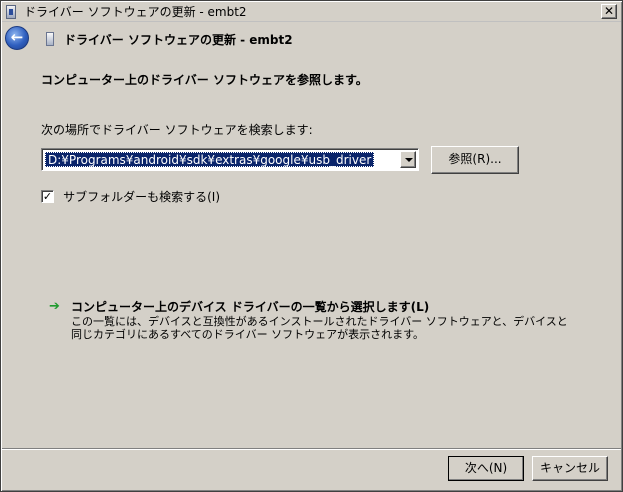  Describe the element at coordinates (50, 39) in the screenshot. I see `device-icon` at that location.